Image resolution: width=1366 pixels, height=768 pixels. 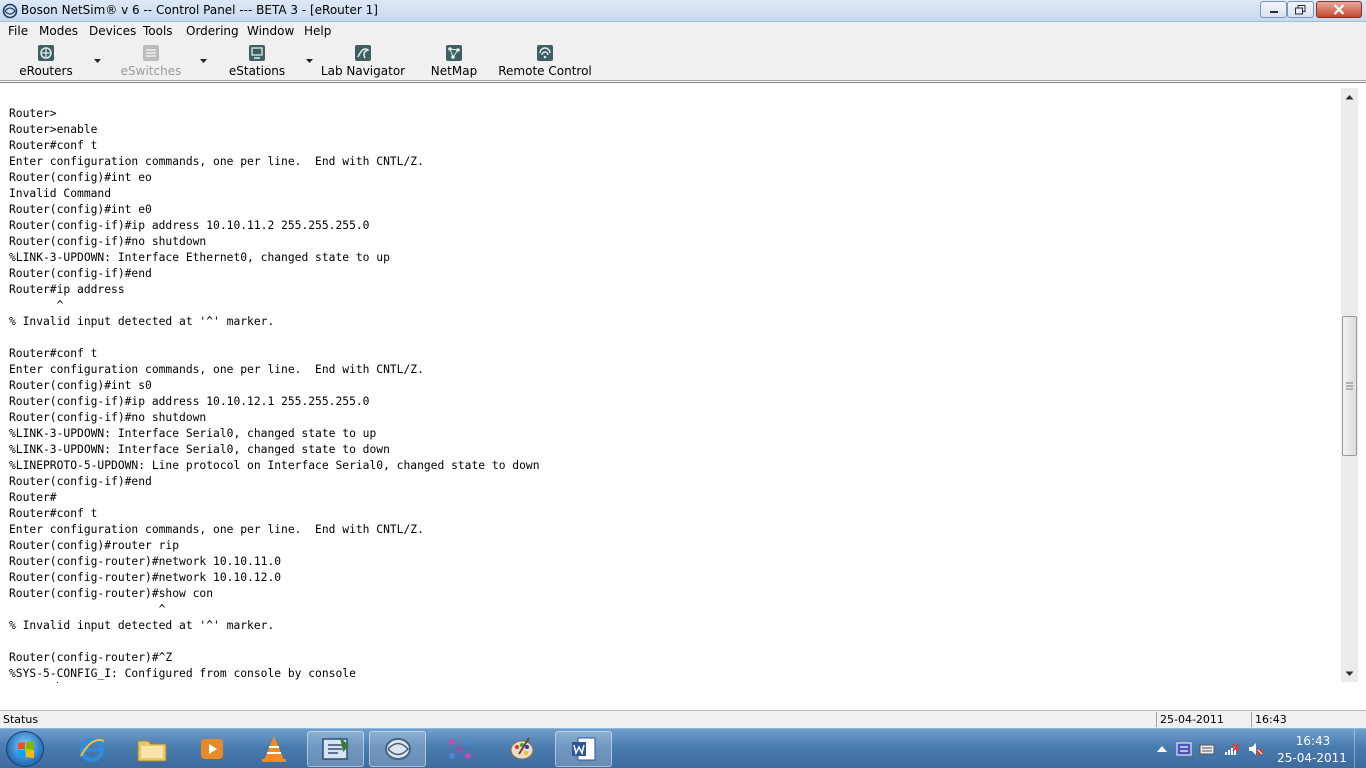 I want to click on volume-muted-icon, so click(x=1256, y=749).